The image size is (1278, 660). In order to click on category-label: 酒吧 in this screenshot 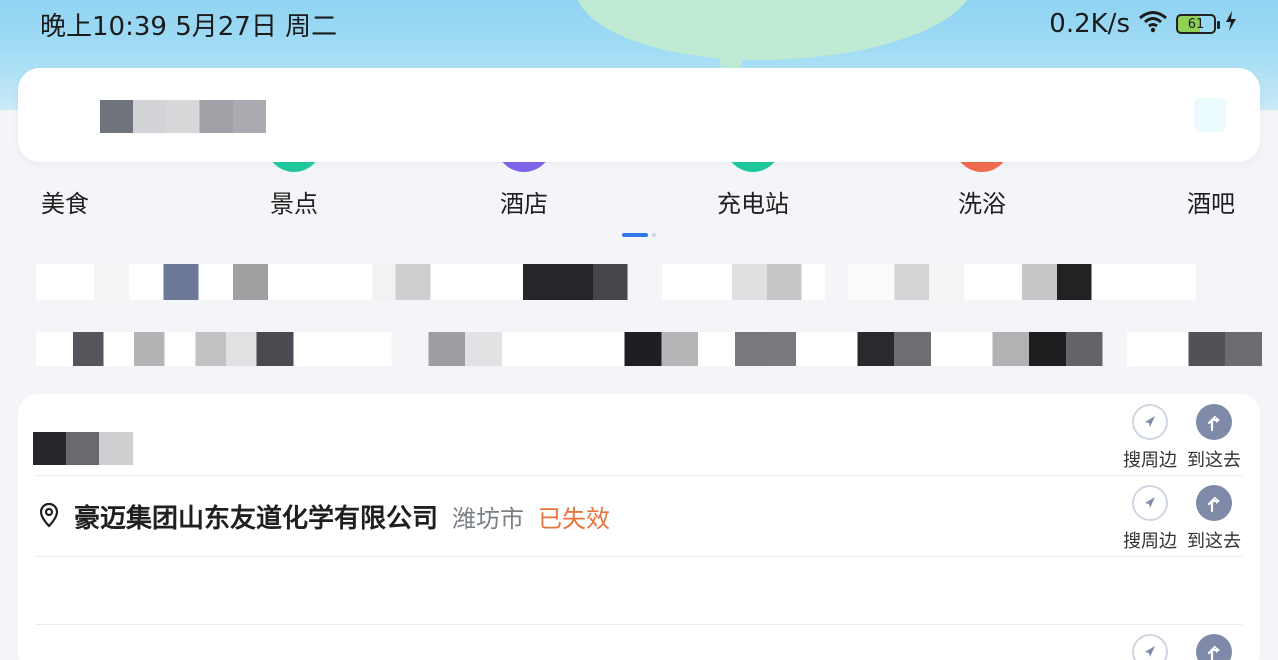, I will do `click(1211, 204)`.